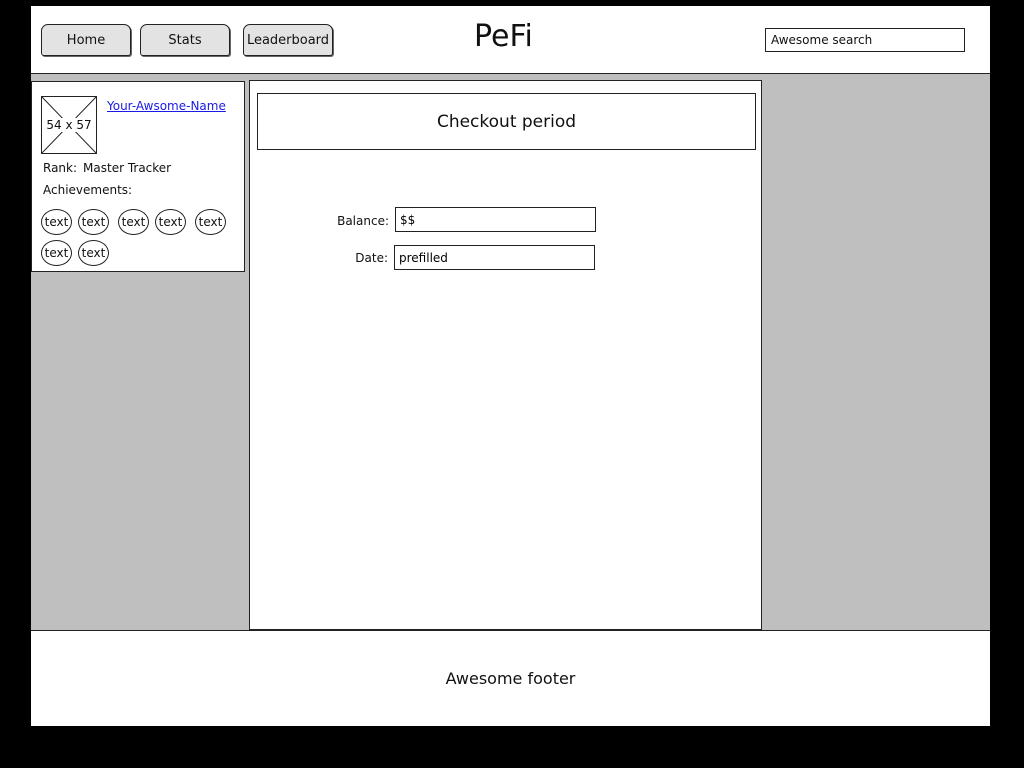  I want to click on header-bar: Home Stats Leaderboard PeFi, so click(510, 40).